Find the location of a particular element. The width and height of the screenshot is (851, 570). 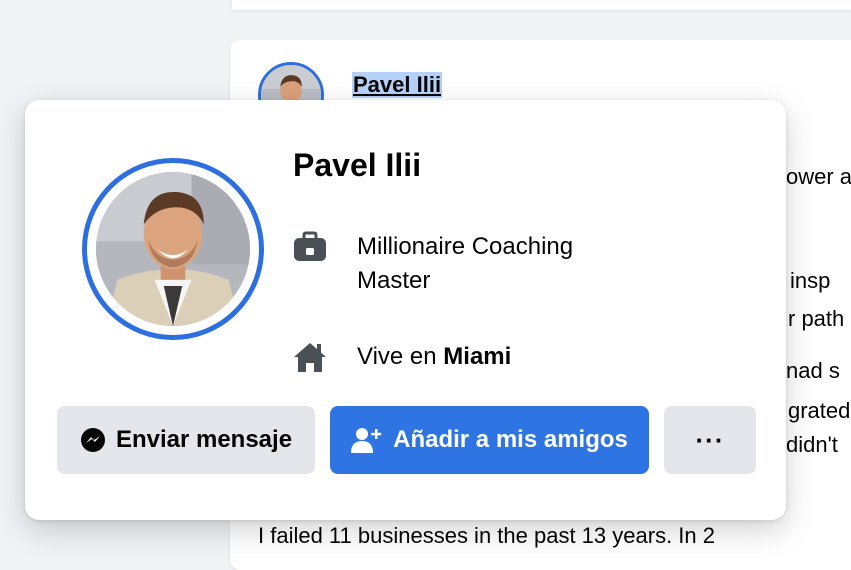

post-text-fragment: didn't is located at coordinates (812, 444).